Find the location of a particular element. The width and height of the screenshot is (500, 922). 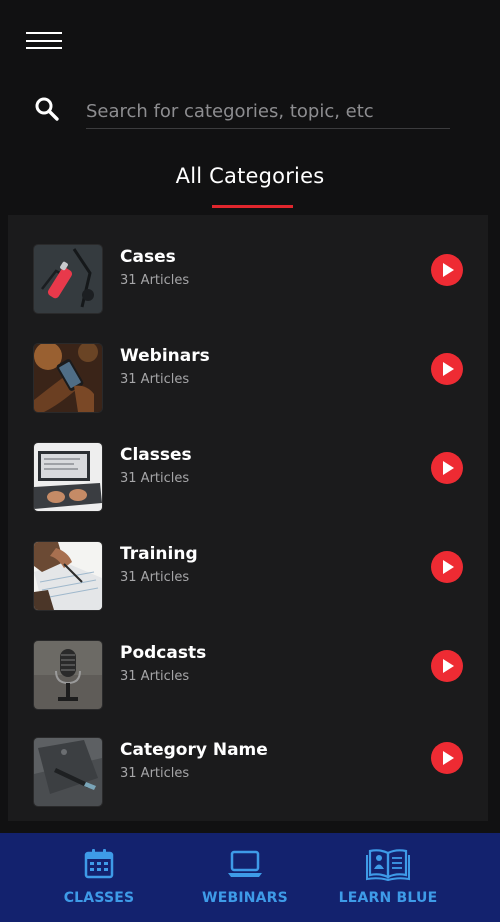

classes-thumbnail is located at coordinates (68, 477).